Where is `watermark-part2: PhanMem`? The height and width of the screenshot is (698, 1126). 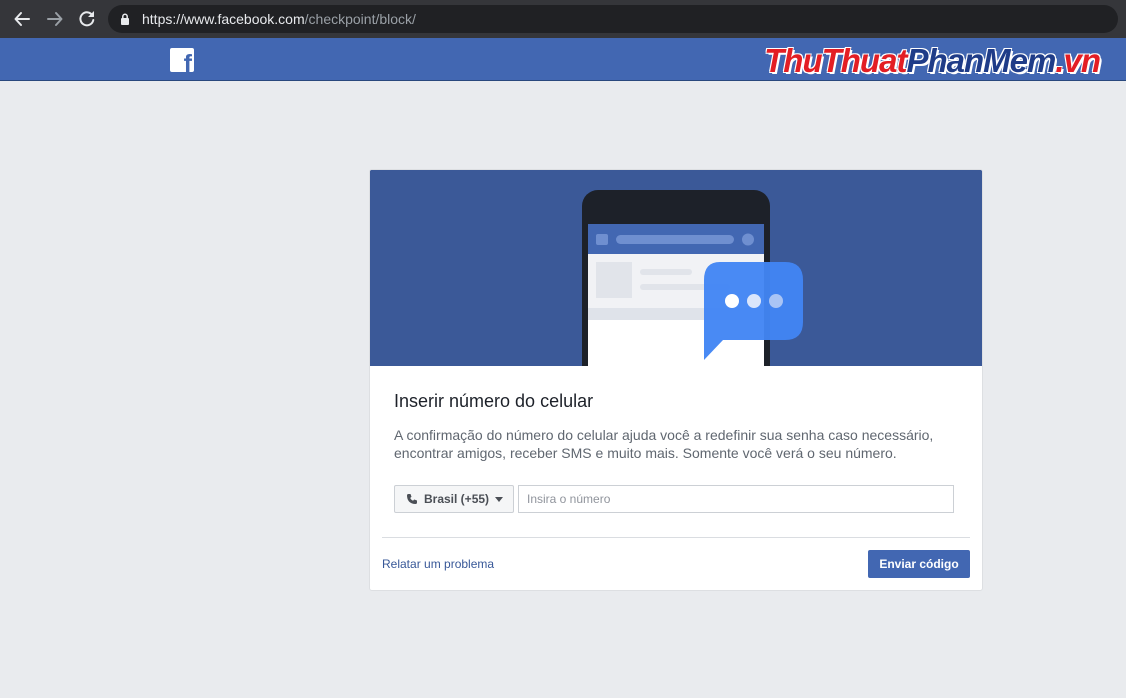 watermark-part2: PhanMem is located at coordinates (981, 60).